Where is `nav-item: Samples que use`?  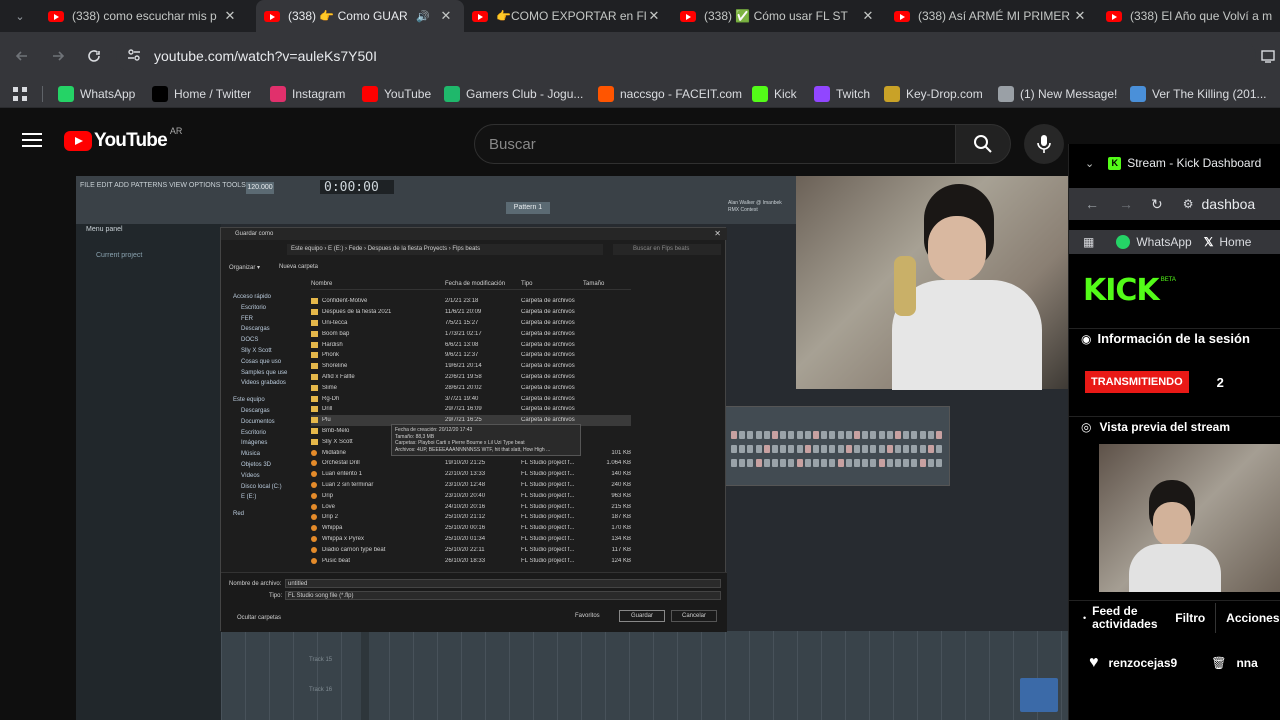
nav-item: Samples que use is located at coordinates (264, 373).